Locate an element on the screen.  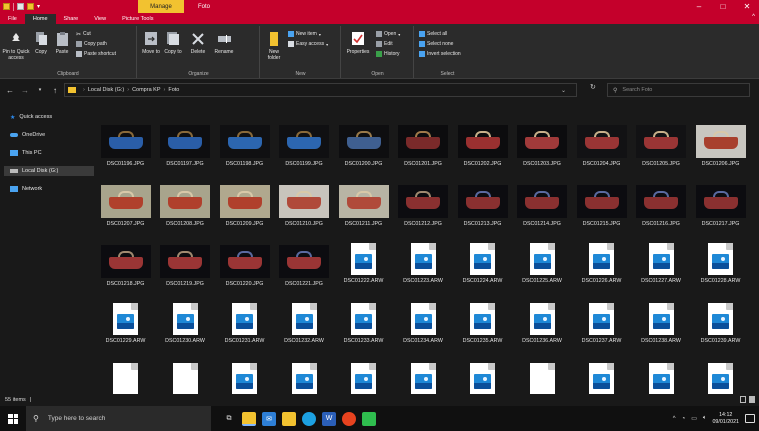
file-item: DSC01197.JPG is located at coordinates (185, 148).